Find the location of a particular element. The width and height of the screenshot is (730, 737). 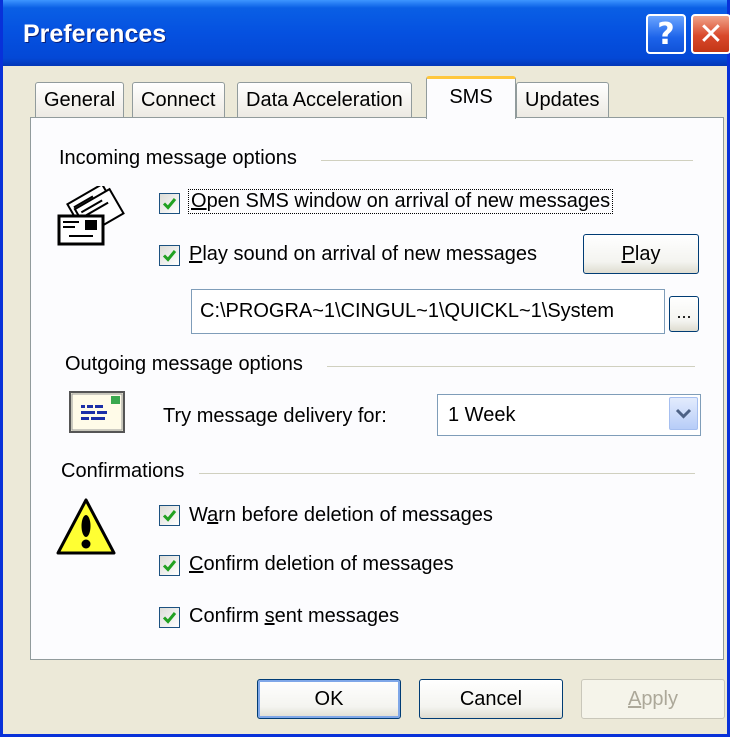

question-icon: ? is located at coordinates (666, 34).